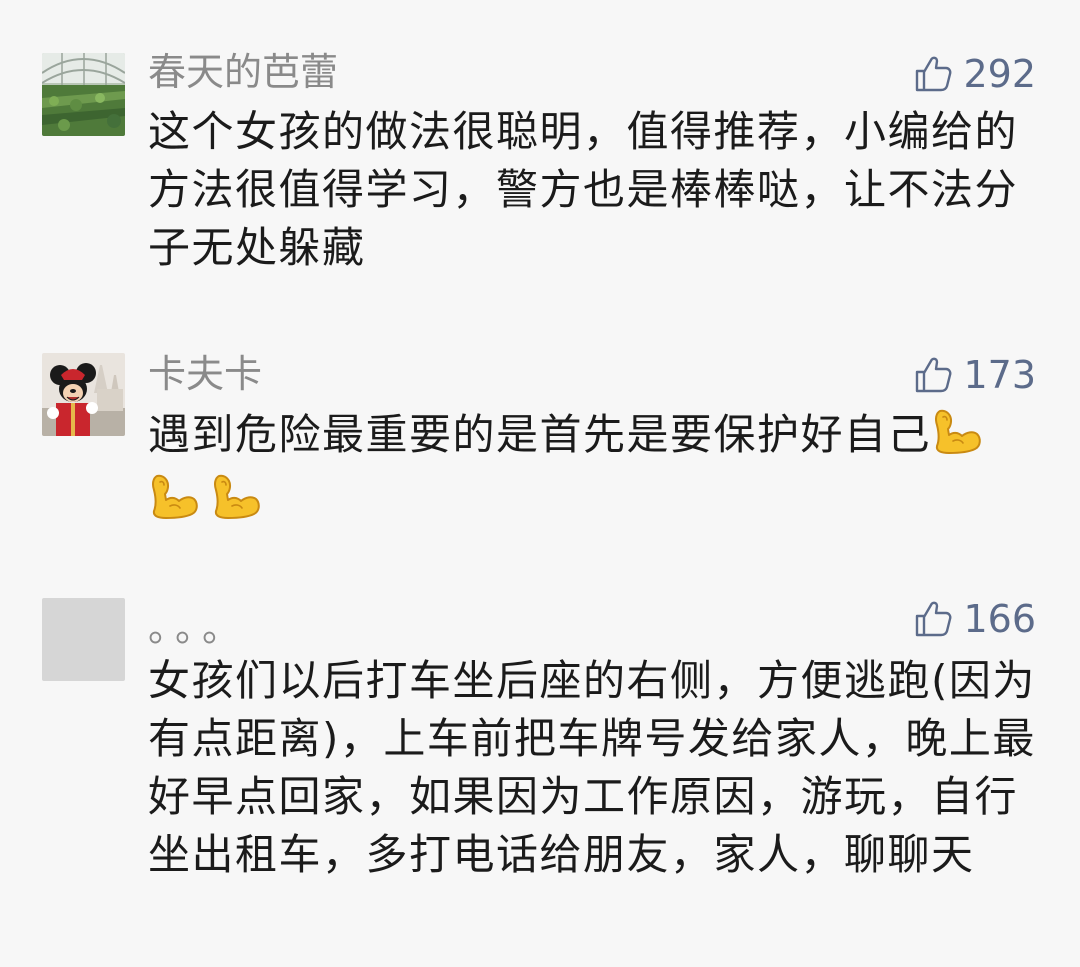  What do you see at coordinates (243, 72) in the screenshot?
I see `nickname: 春天的芭蕾` at bounding box center [243, 72].